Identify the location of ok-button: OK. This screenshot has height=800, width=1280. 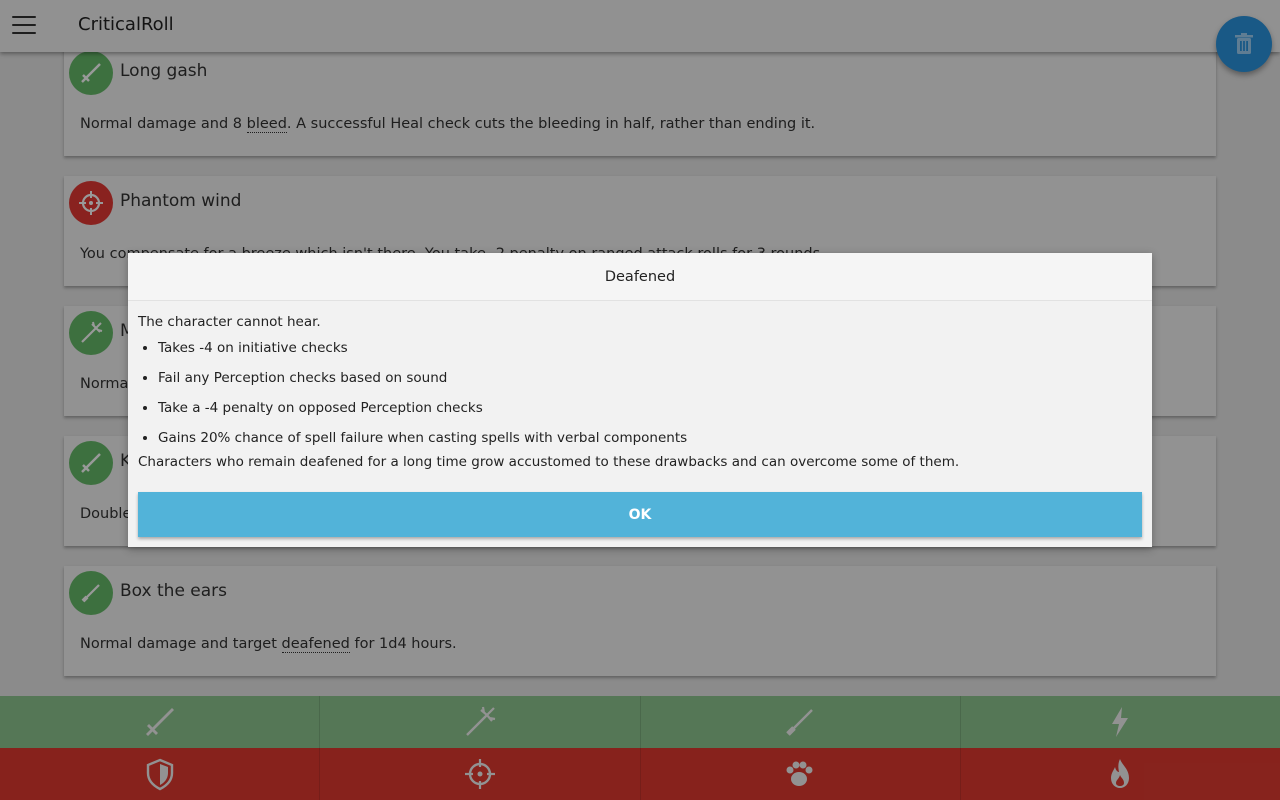
(640, 514).